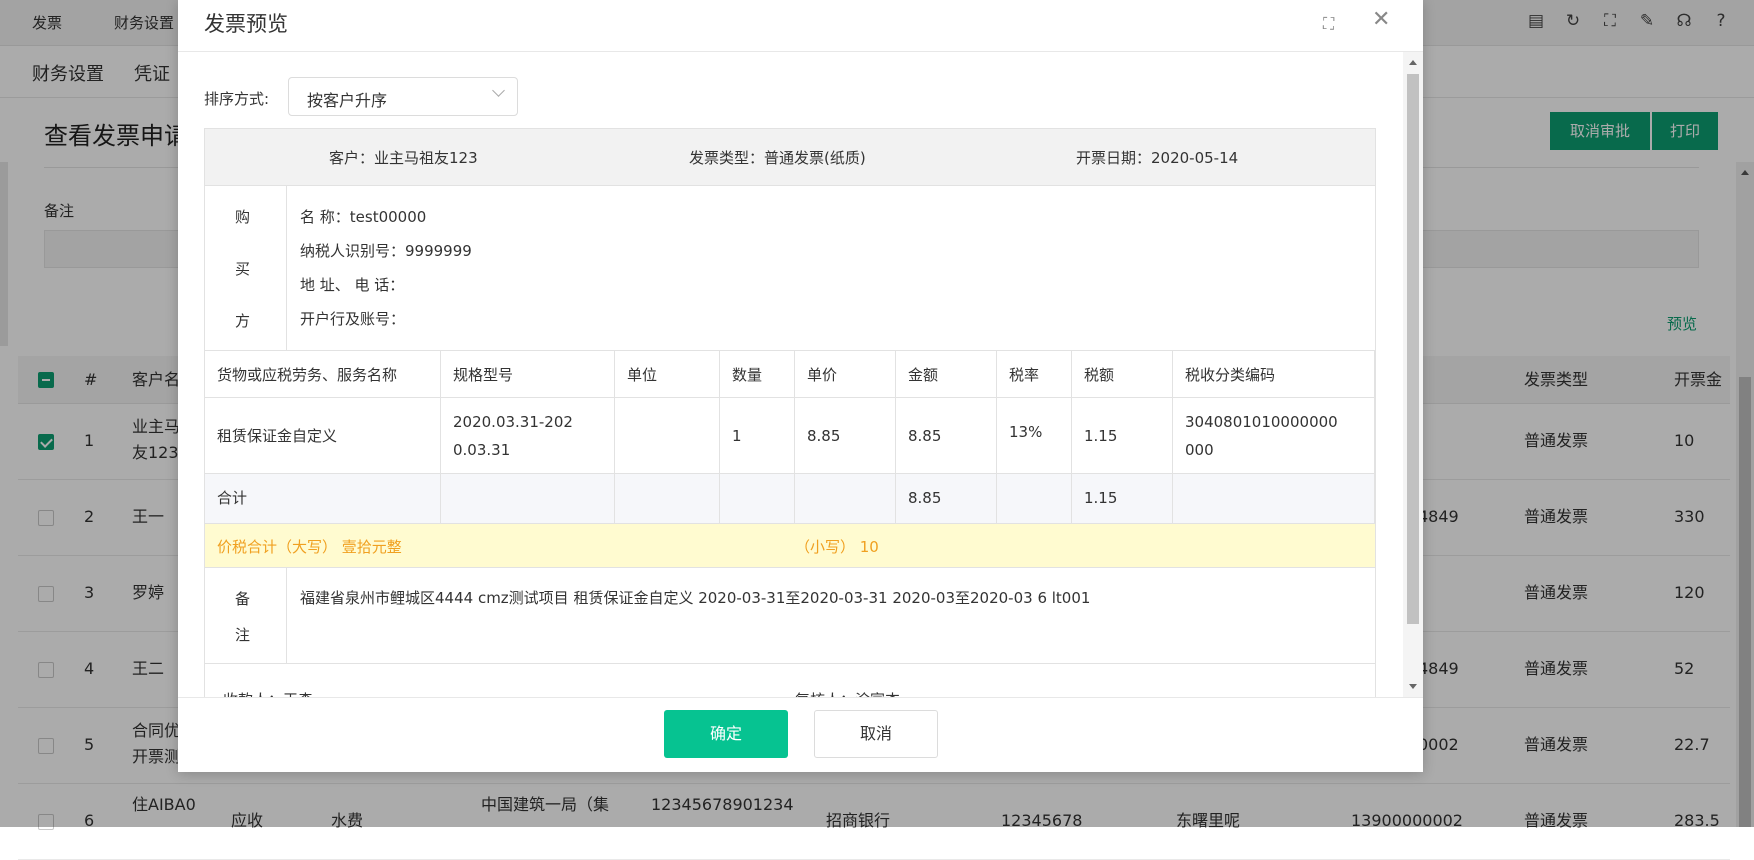  I want to click on sum-label: 合计, so click(323, 499).